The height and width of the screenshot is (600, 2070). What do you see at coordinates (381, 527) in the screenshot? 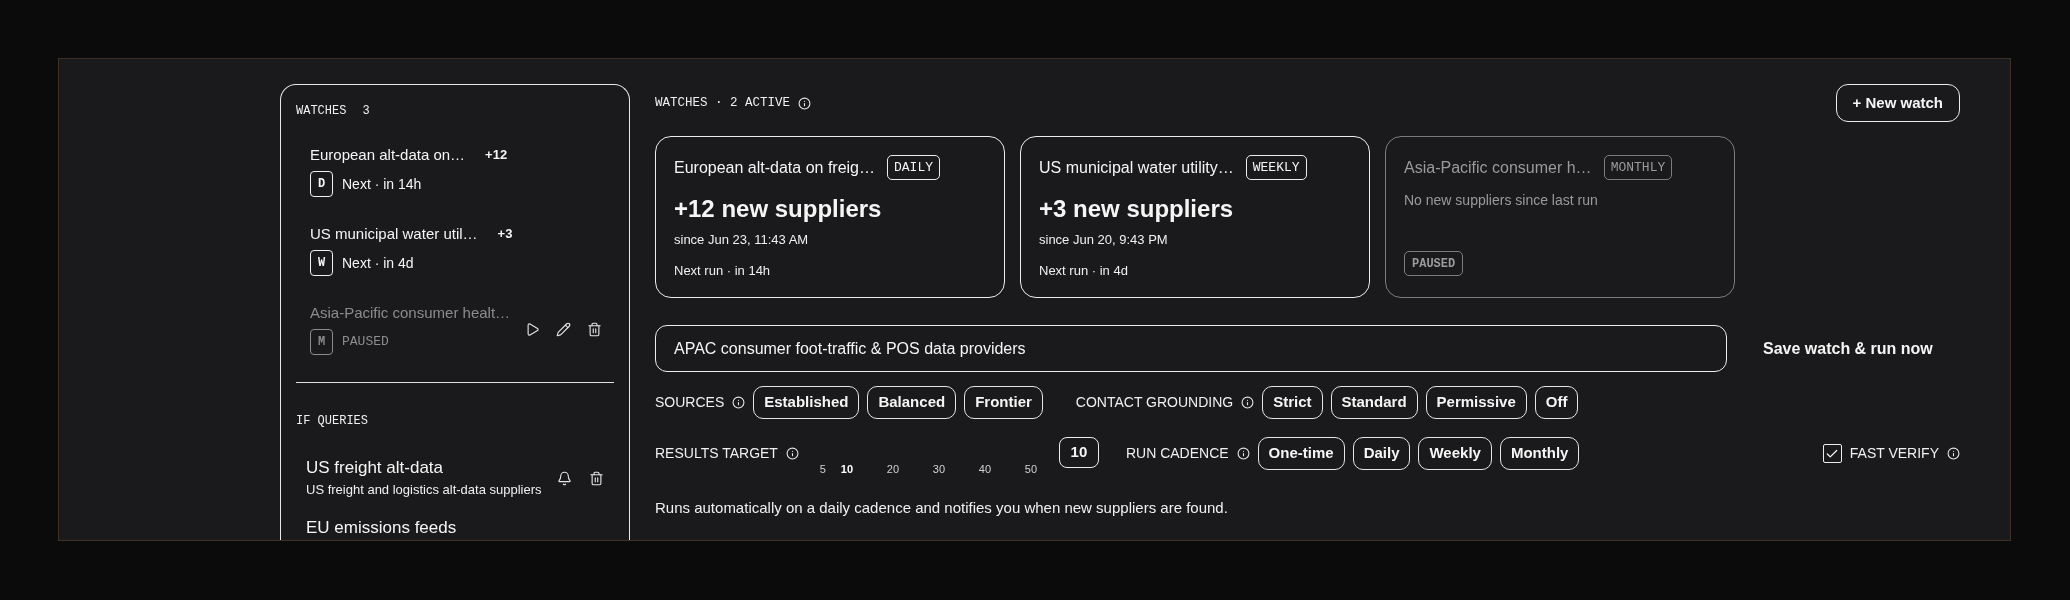
I see `query-title: EU emissions feeds` at bounding box center [381, 527].